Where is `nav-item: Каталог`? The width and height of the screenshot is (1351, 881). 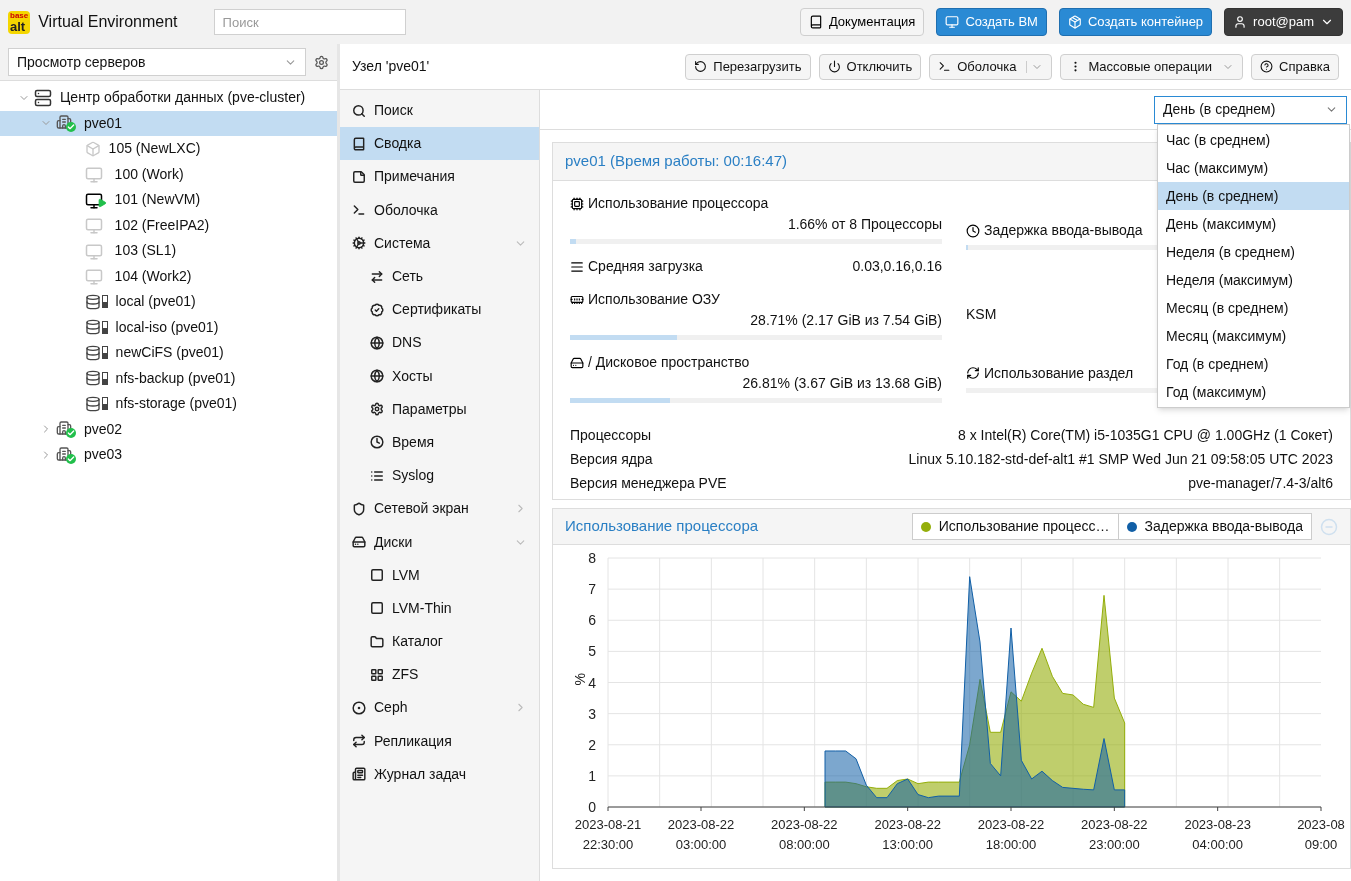 nav-item: Каталог is located at coordinates (439, 642).